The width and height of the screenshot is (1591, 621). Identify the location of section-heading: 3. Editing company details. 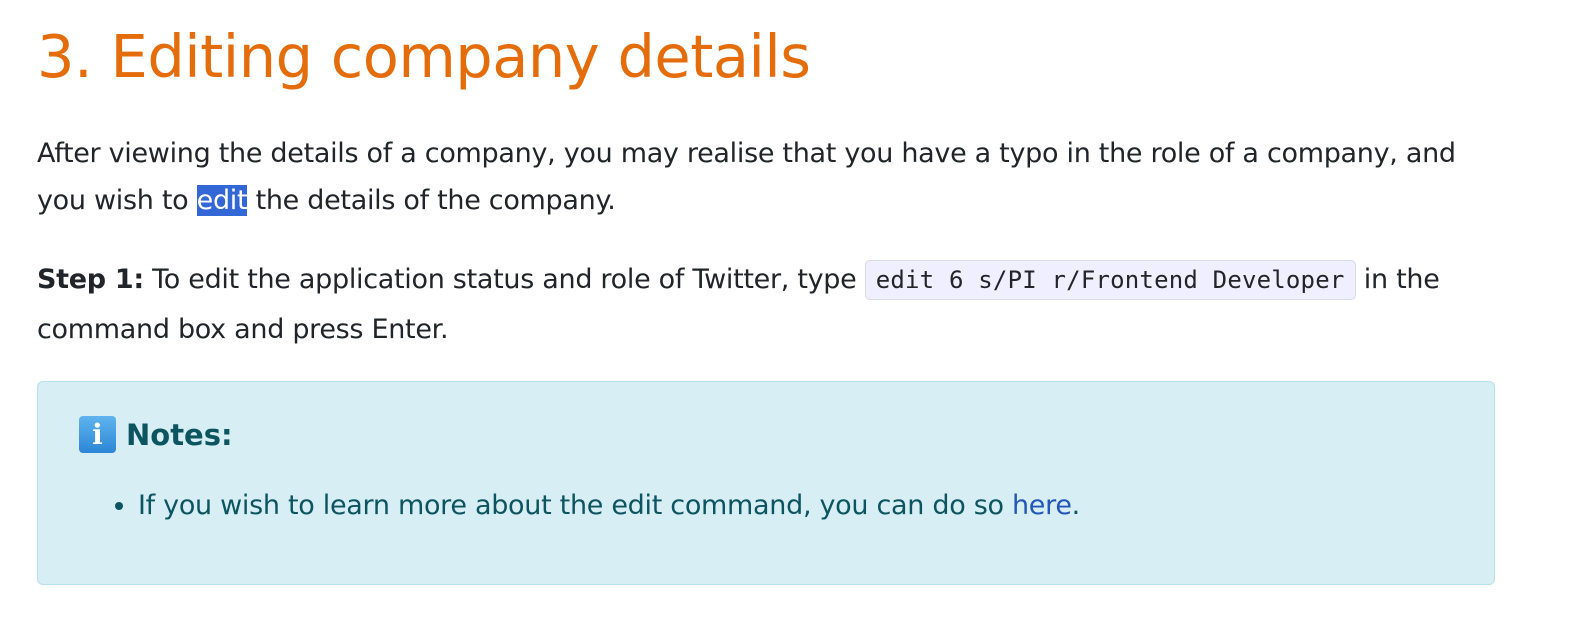
(424, 56).